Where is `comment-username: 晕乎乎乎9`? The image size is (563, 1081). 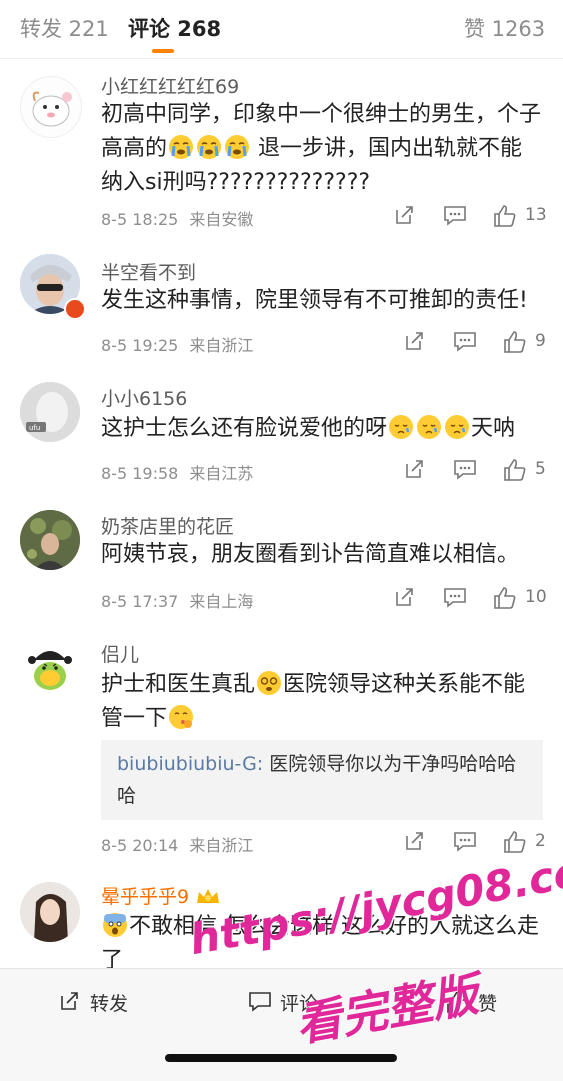
comment-username: 晕乎乎乎9 is located at coordinates (161, 895).